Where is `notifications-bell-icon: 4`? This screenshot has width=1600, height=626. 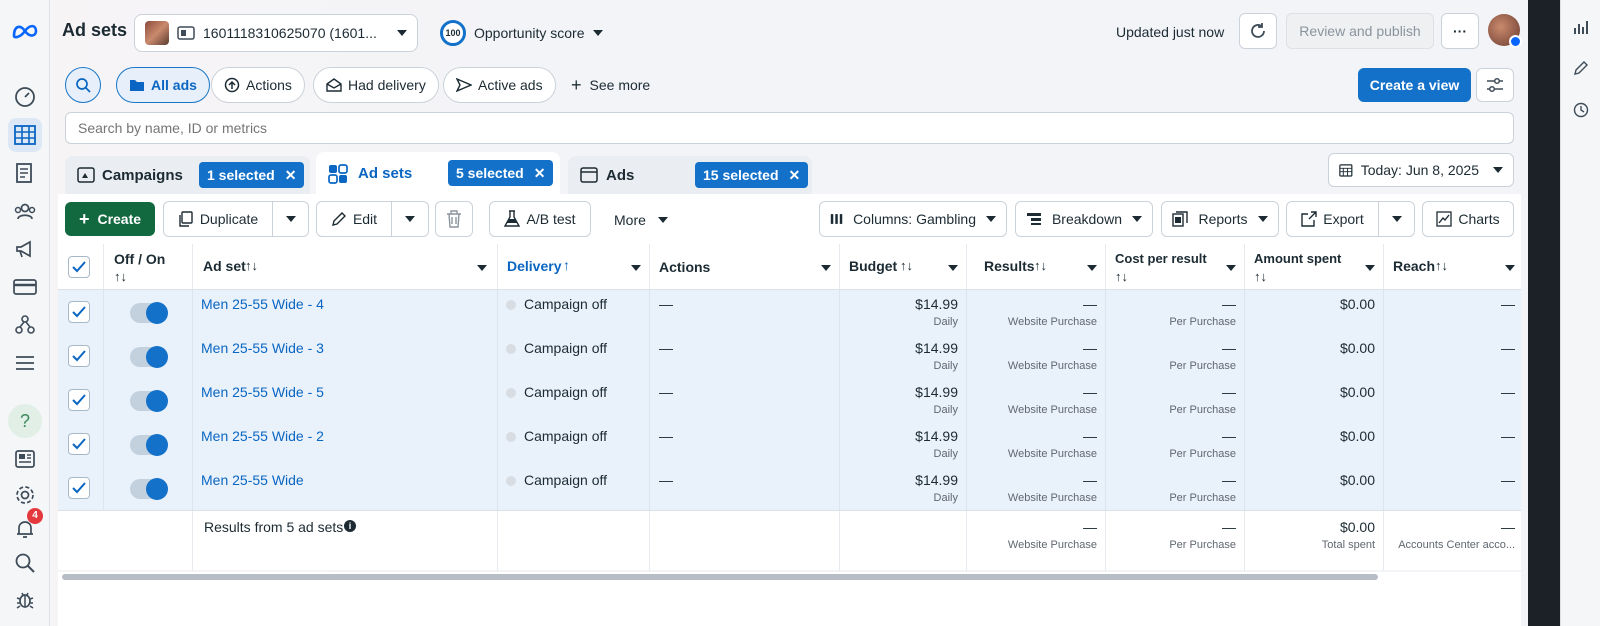
notifications-bell-icon: 4 is located at coordinates (25, 527).